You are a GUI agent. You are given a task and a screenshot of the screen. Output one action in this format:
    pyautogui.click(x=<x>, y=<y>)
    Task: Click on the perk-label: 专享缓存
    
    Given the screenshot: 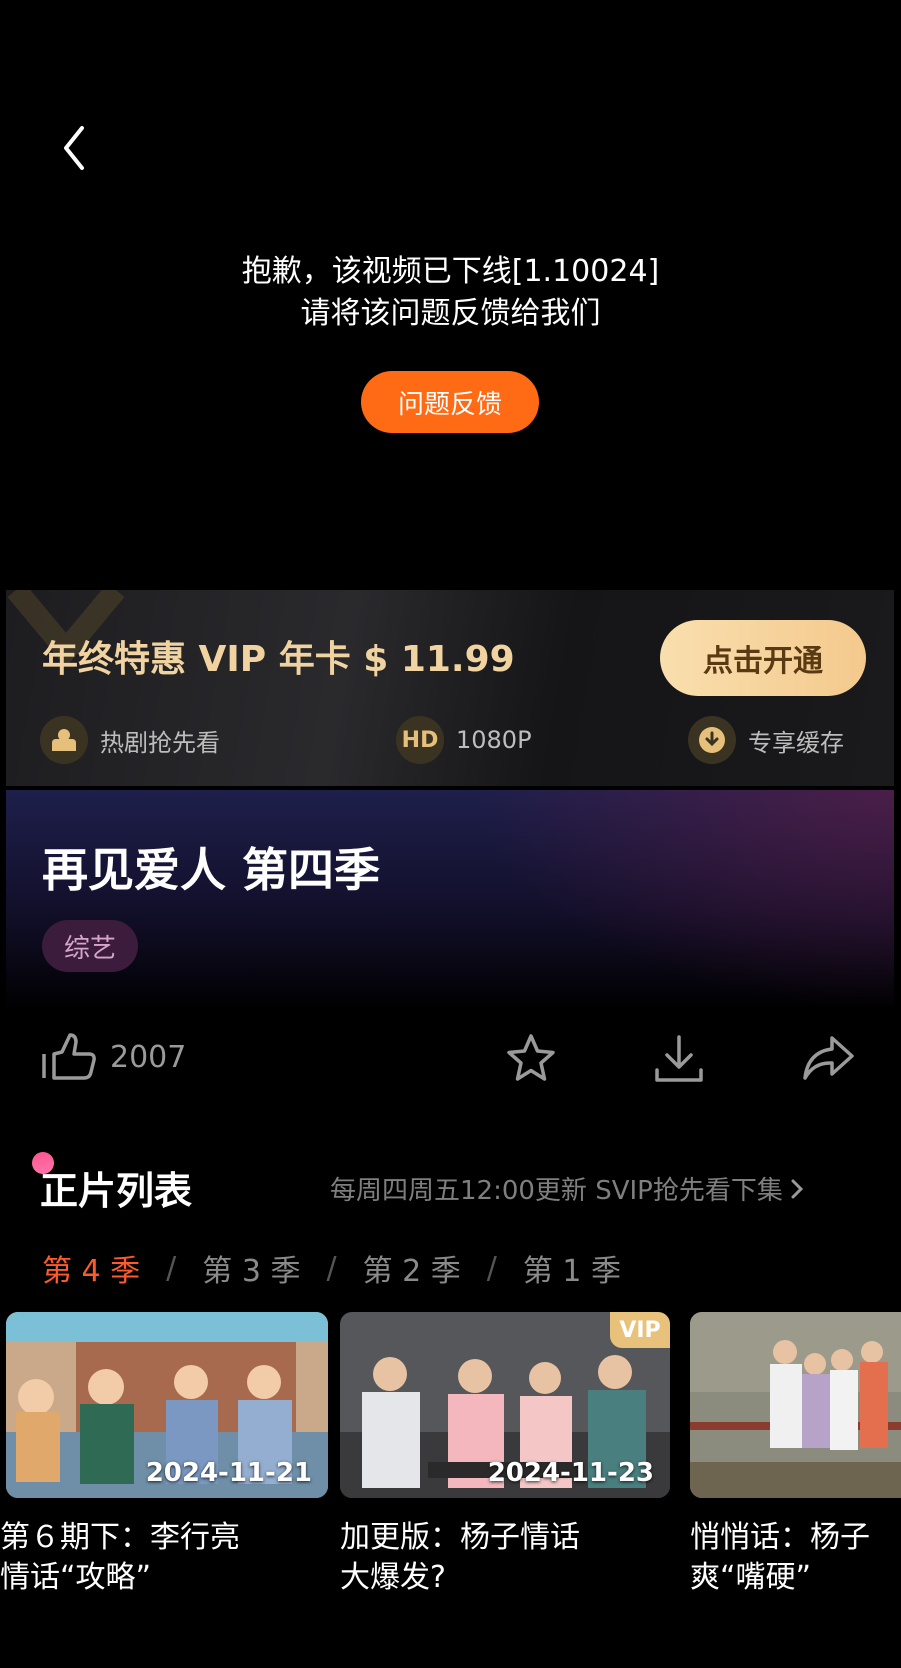 What is the action you would take?
    pyautogui.click(x=796, y=742)
    